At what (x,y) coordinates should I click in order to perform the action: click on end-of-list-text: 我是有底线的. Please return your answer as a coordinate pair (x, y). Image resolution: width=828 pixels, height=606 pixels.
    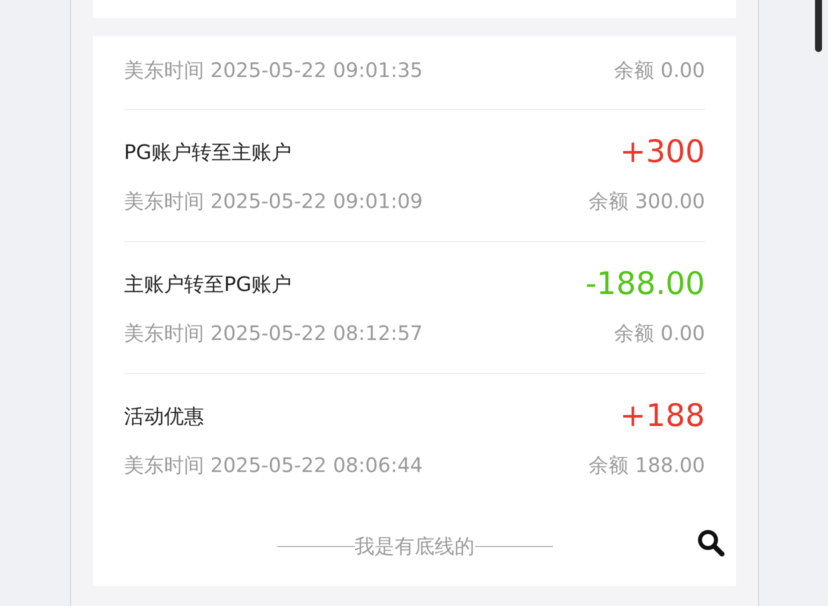
    Looking at the image, I should click on (414, 546).